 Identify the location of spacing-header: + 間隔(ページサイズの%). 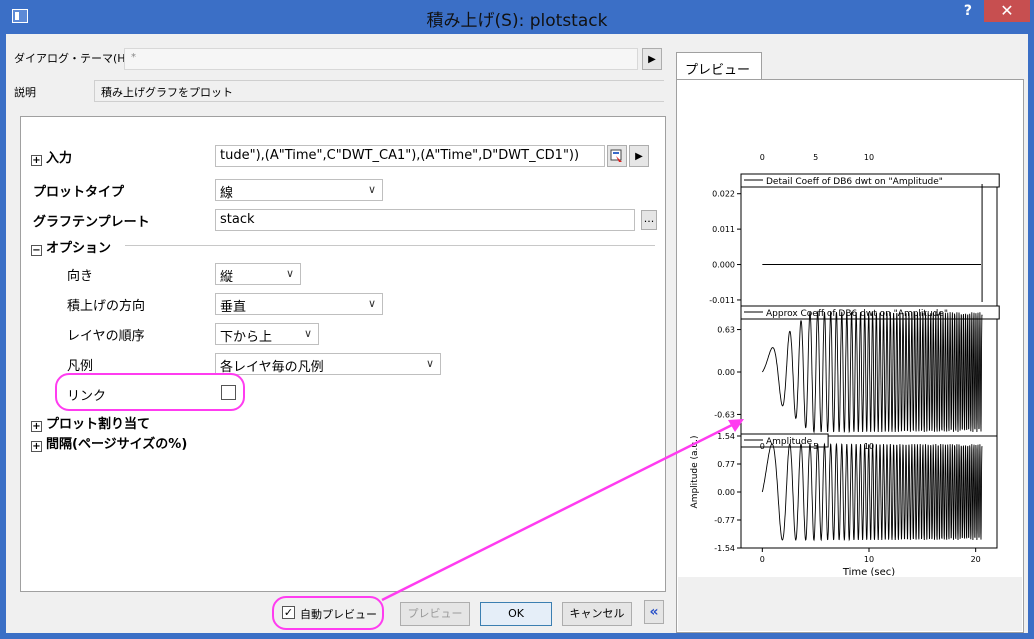
(109, 442).